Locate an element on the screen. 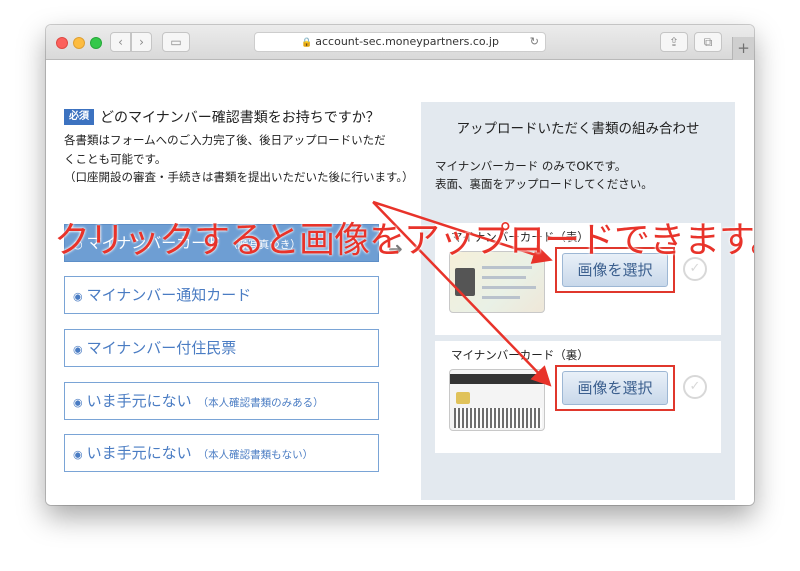  chevron-left-icon: ‹ is located at coordinates (120, 42).